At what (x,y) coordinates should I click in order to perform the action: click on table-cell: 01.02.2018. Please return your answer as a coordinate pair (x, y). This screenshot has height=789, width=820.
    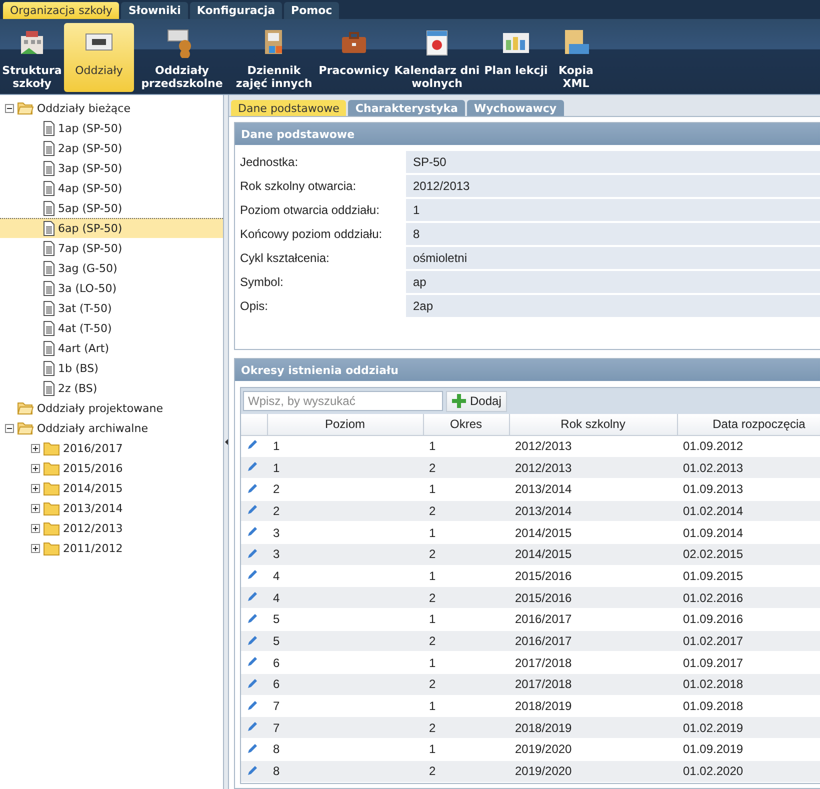
    Looking at the image, I should click on (748, 685).